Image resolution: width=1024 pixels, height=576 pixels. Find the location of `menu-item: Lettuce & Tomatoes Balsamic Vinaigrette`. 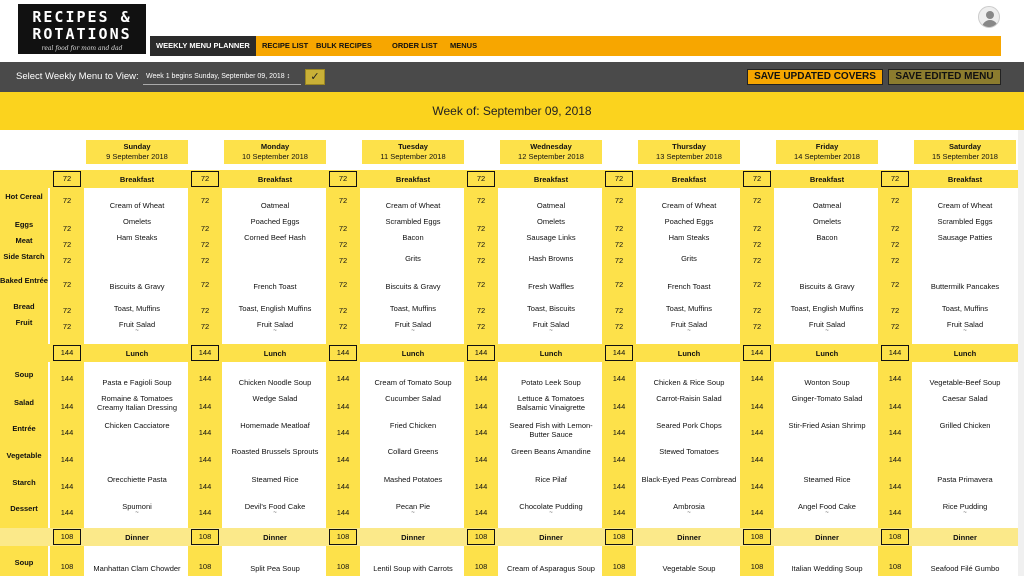

menu-item: Lettuce & Tomatoes Balsamic Vinaigrette is located at coordinates (551, 403).